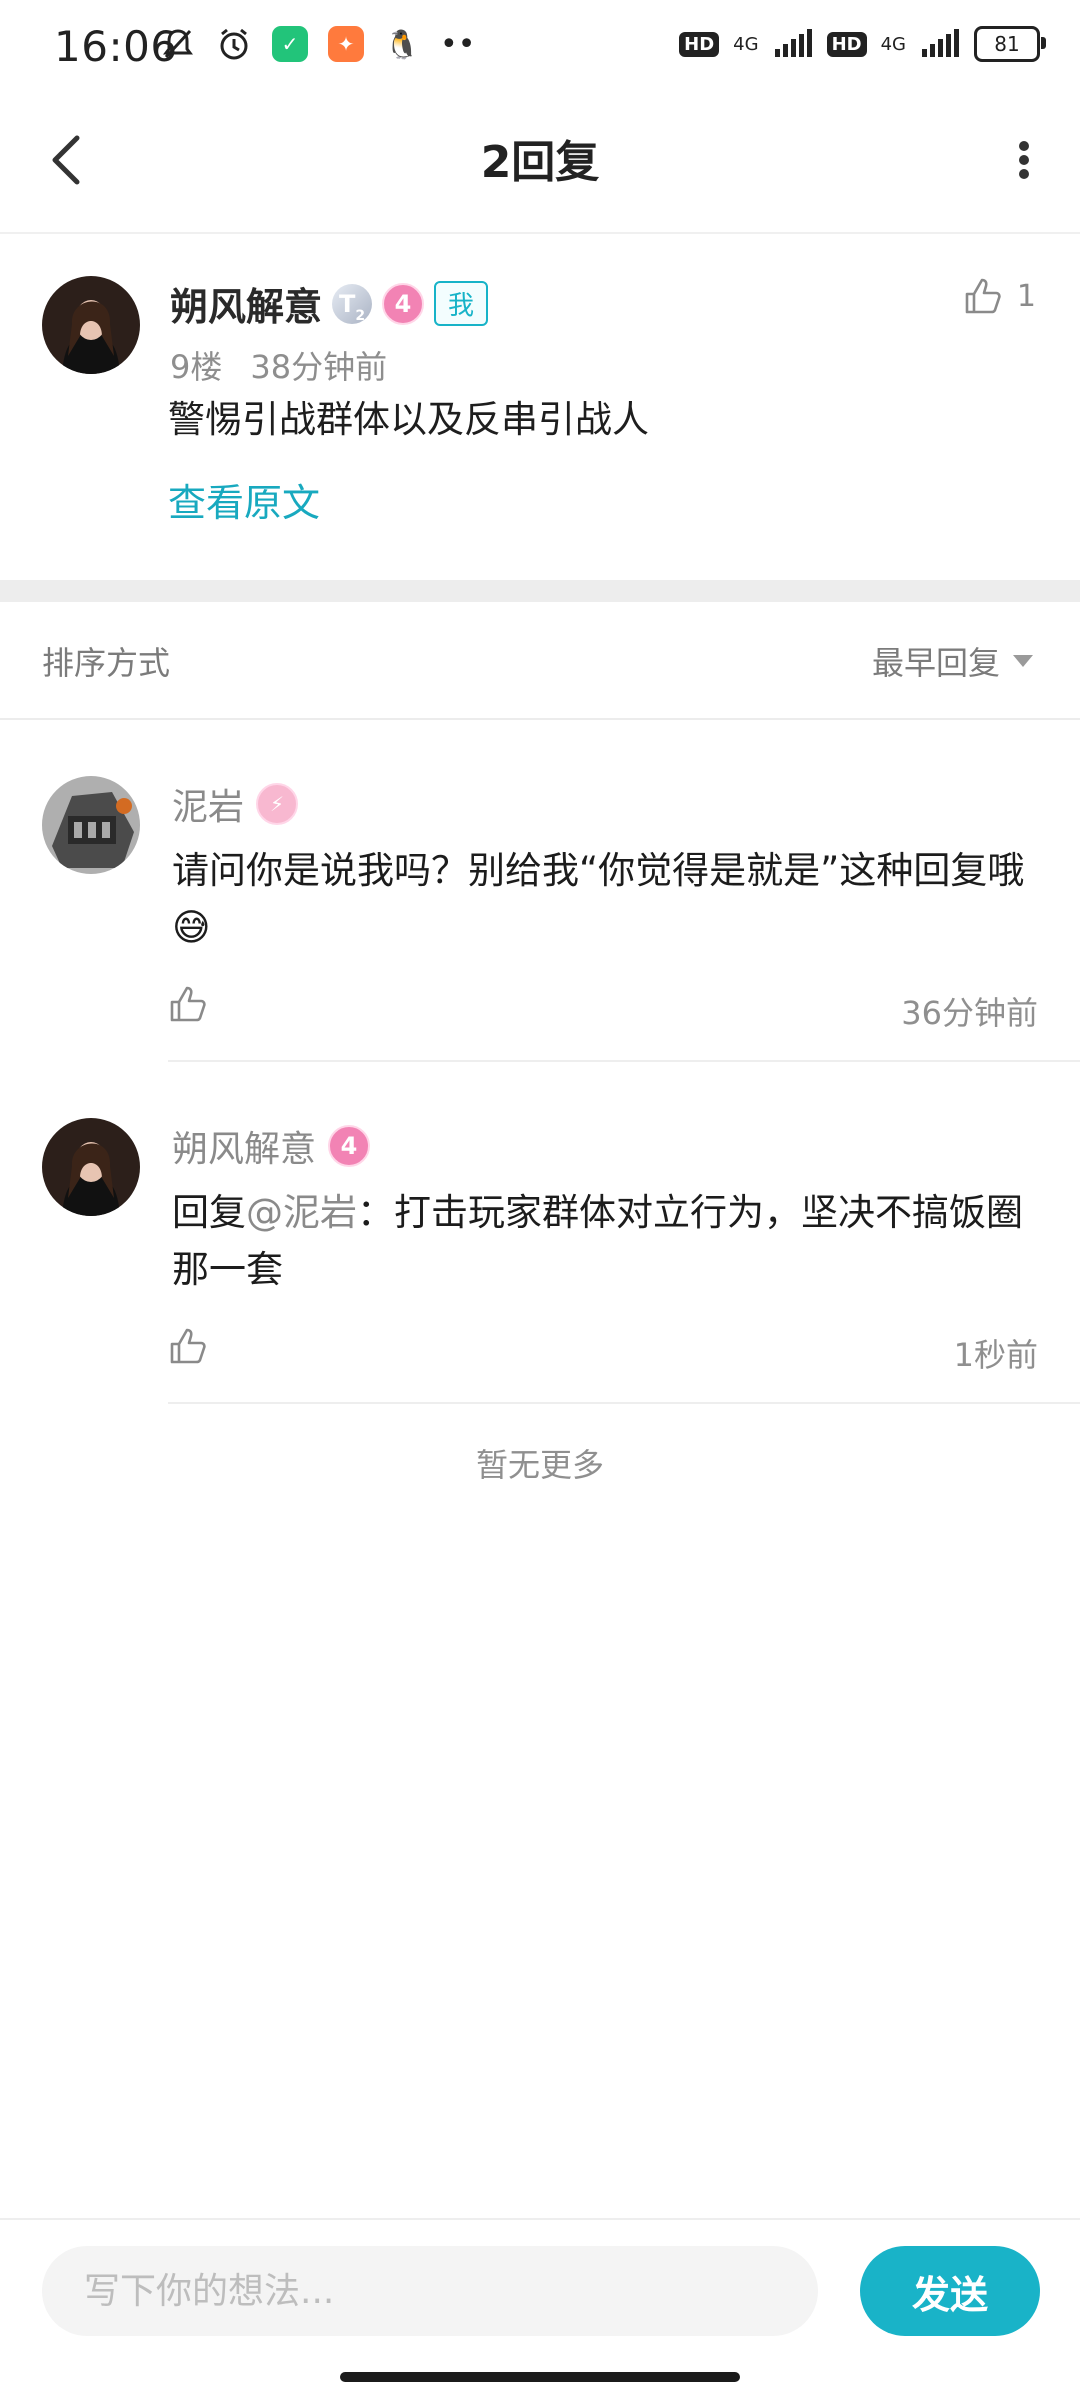 The width and height of the screenshot is (1080, 2402). I want to click on level-badge-icon: ⚡, so click(277, 804).